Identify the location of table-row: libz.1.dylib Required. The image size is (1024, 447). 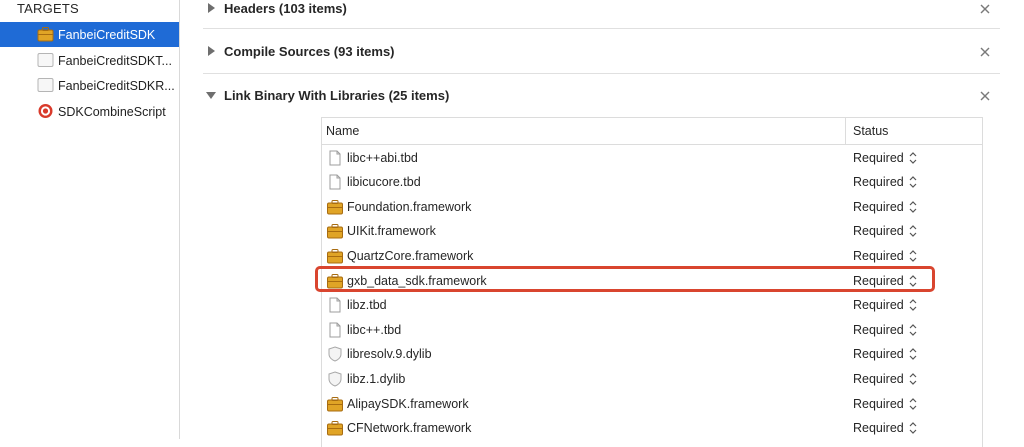
(652, 379).